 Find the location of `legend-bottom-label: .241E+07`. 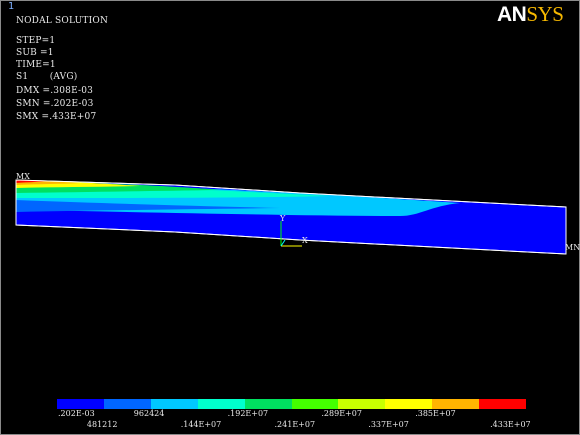

legend-bottom-label: .241E+07 is located at coordinates (295, 424).